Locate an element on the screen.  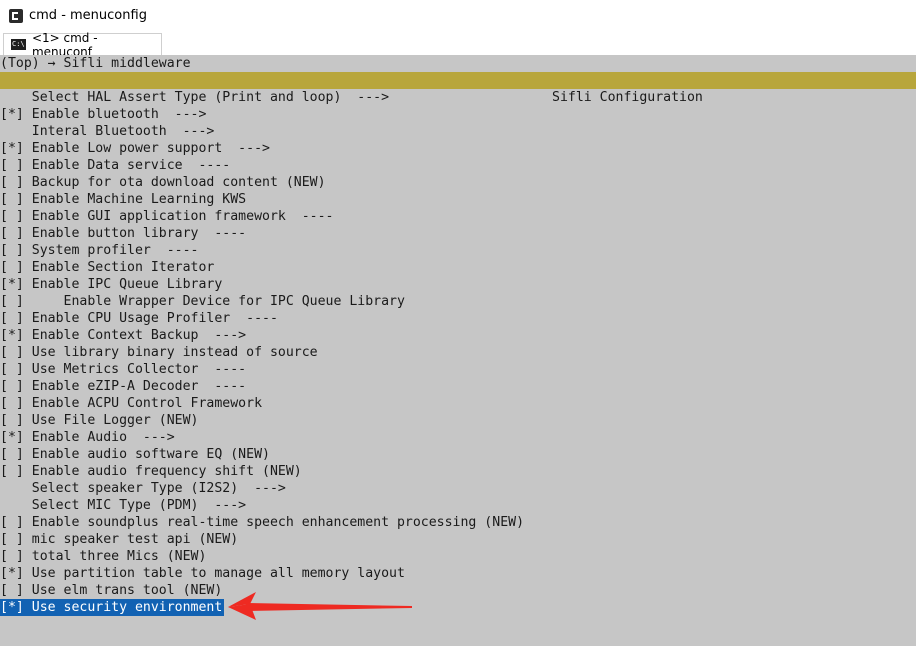
menu-item: [ ] Enable Machine Learning KWS is located at coordinates (458, 199).